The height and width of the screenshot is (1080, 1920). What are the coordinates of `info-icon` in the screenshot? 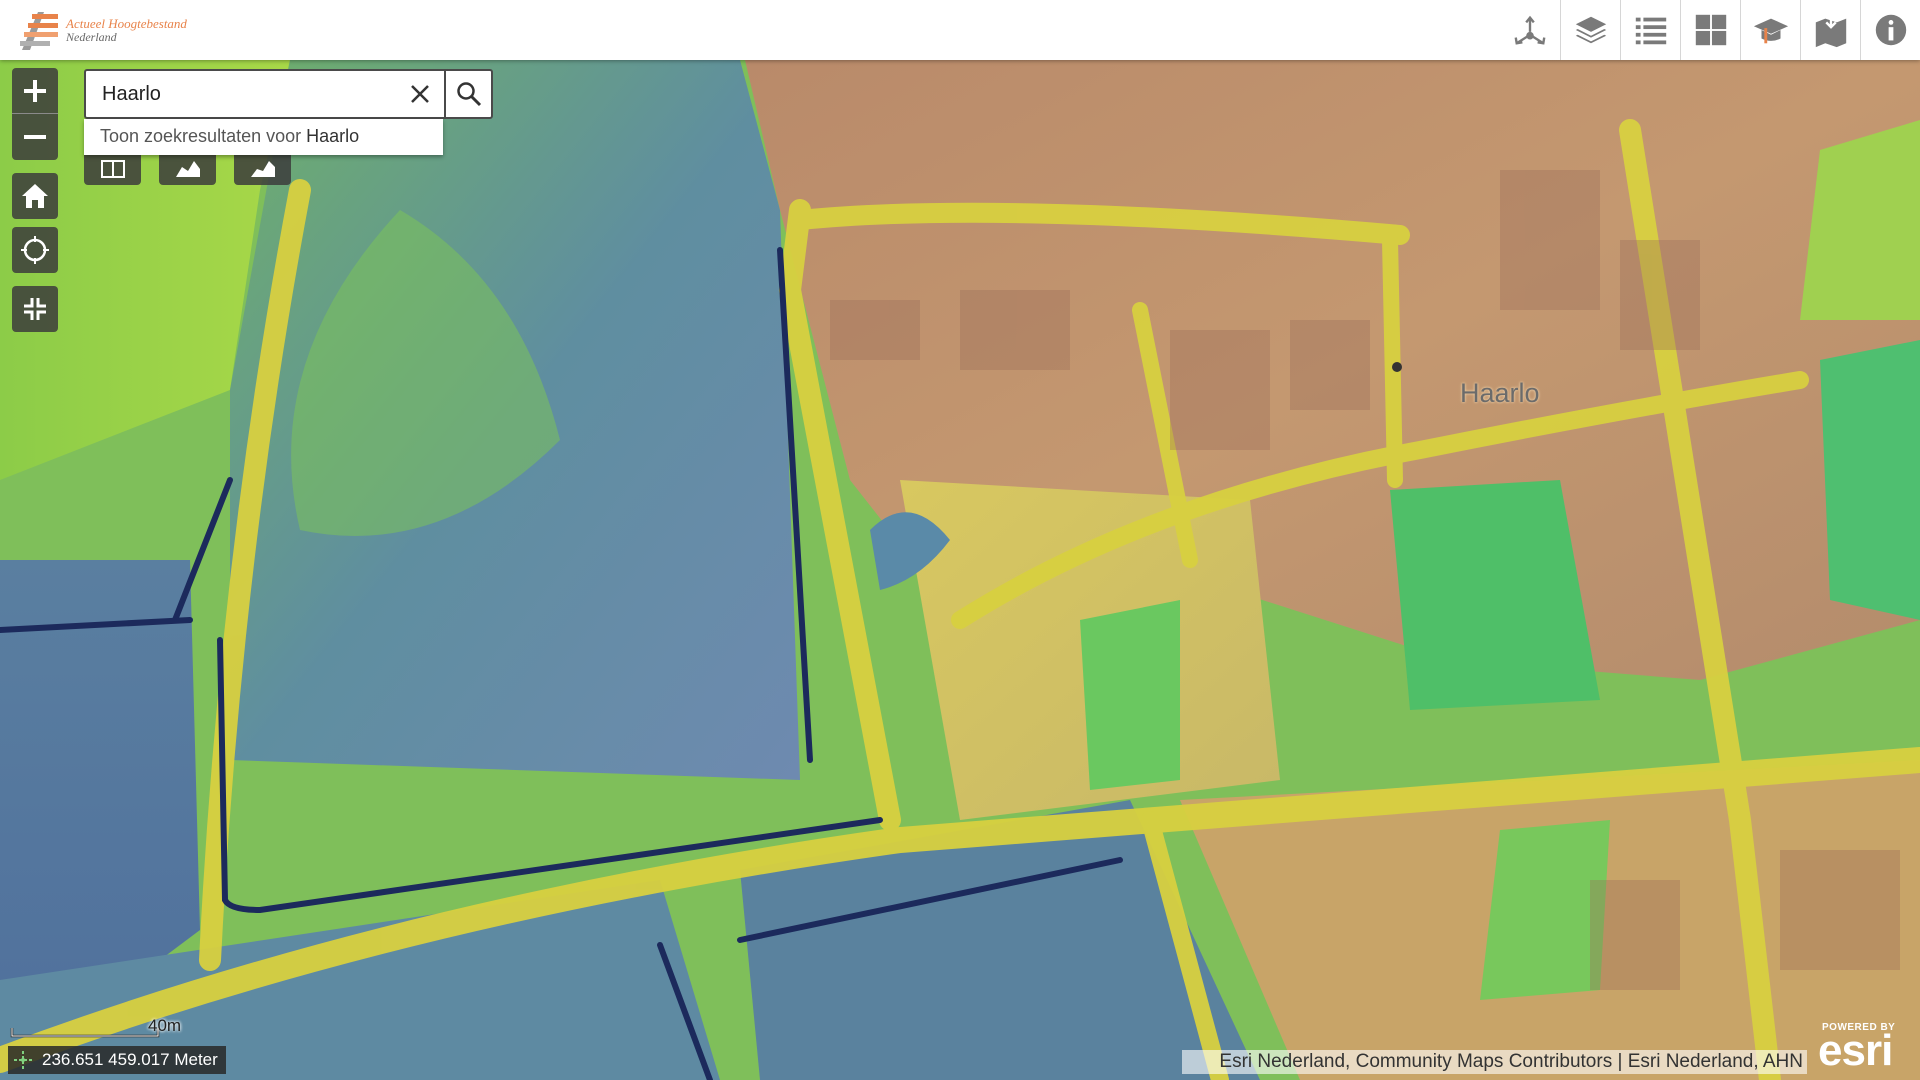 It's located at (1890, 30).